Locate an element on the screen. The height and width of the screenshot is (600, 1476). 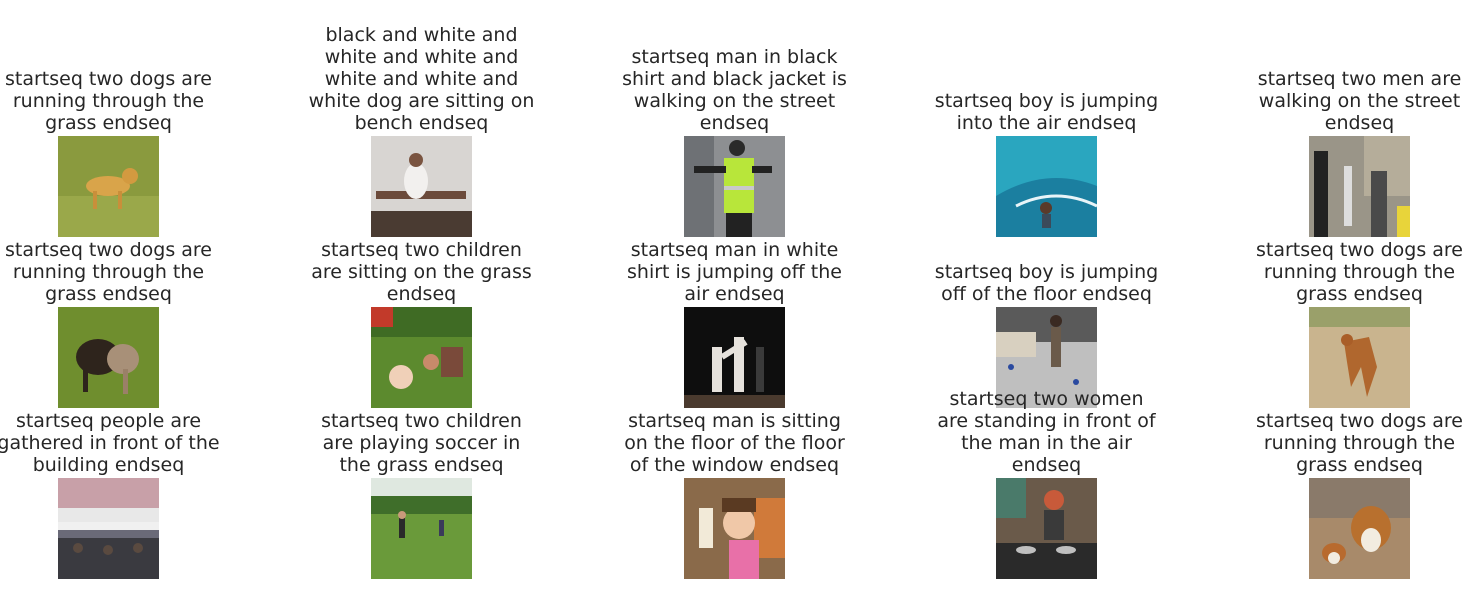
dog-on-grass-photo is located at coordinates (108, 186).